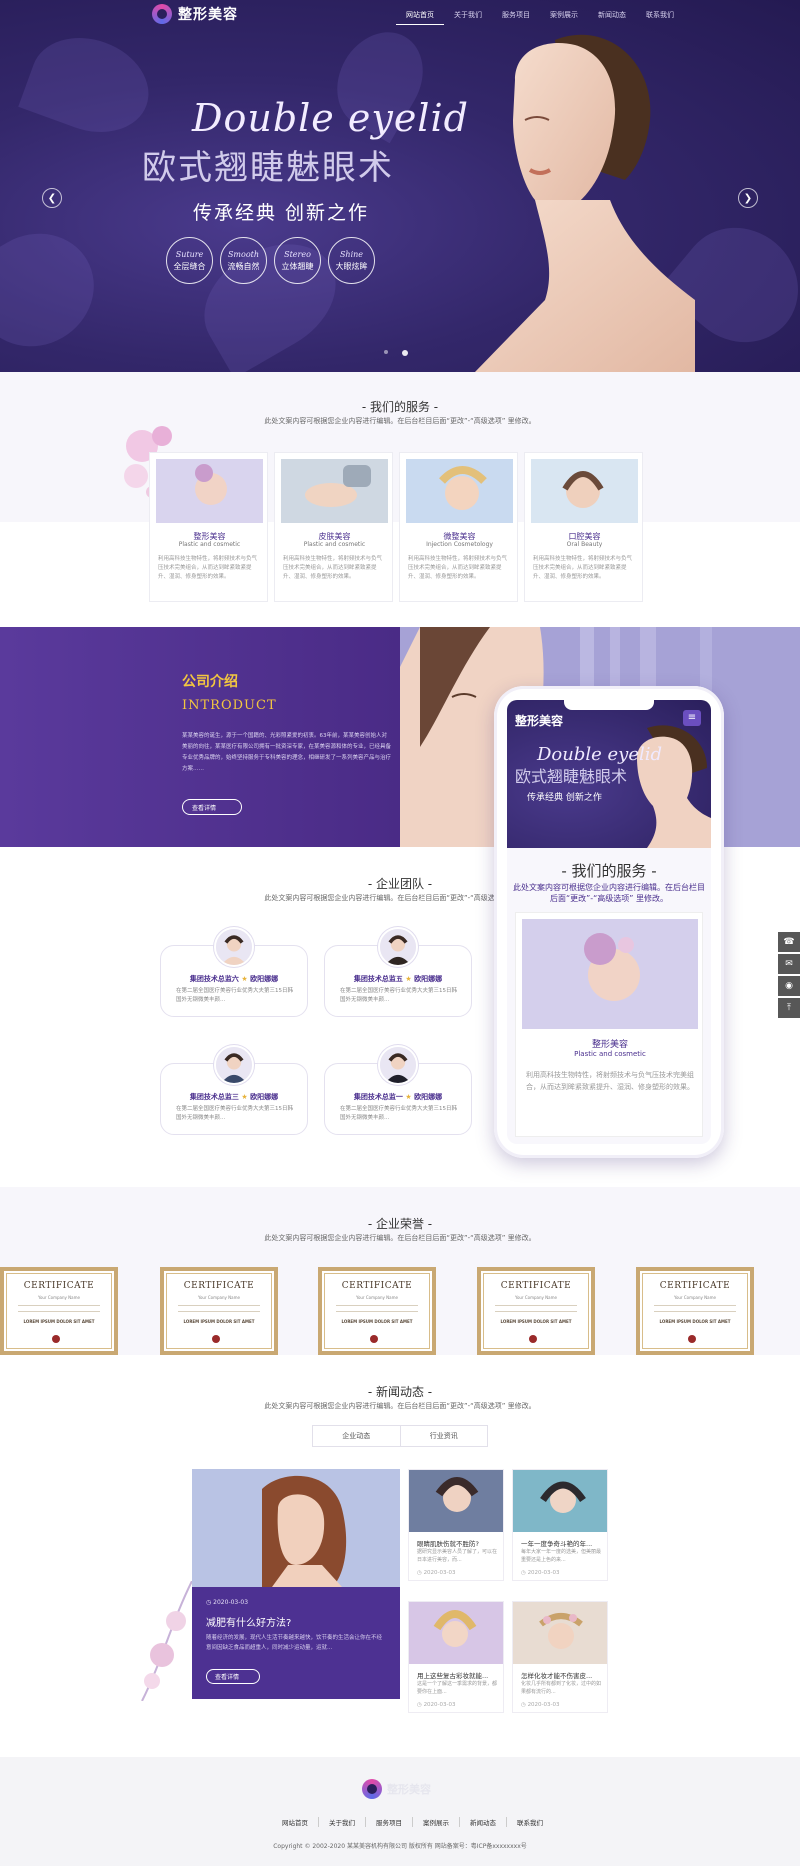  What do you see at coordinates (420, 15) in the screenshot?
I see `nav-item-home: 网站首页` at bounding box center [420, 15].